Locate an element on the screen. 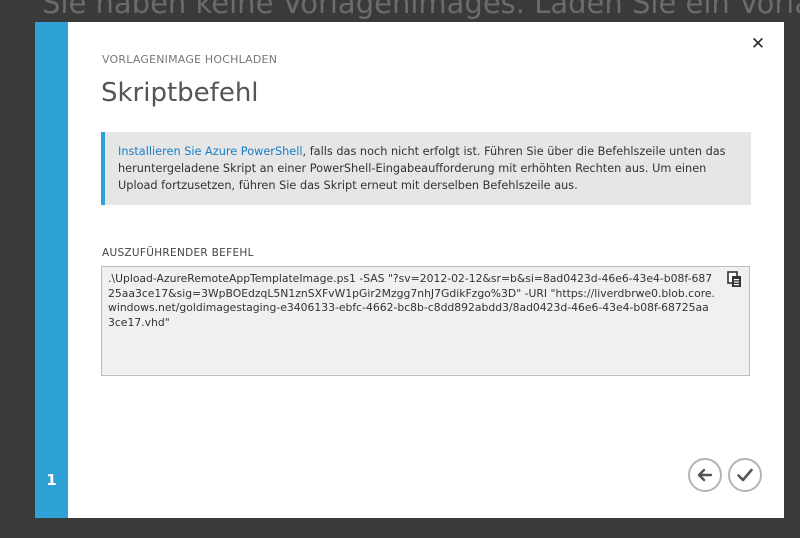  step-number: 1 is located at coordinates (51, 480).